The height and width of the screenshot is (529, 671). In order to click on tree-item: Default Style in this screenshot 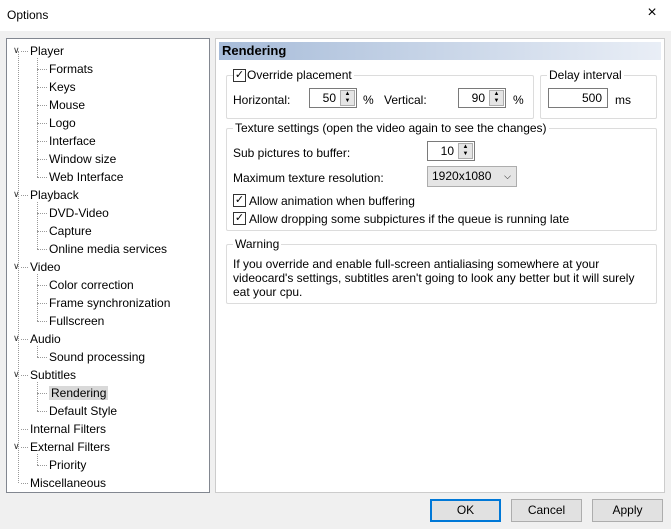, I will do `click(83, 411)`.